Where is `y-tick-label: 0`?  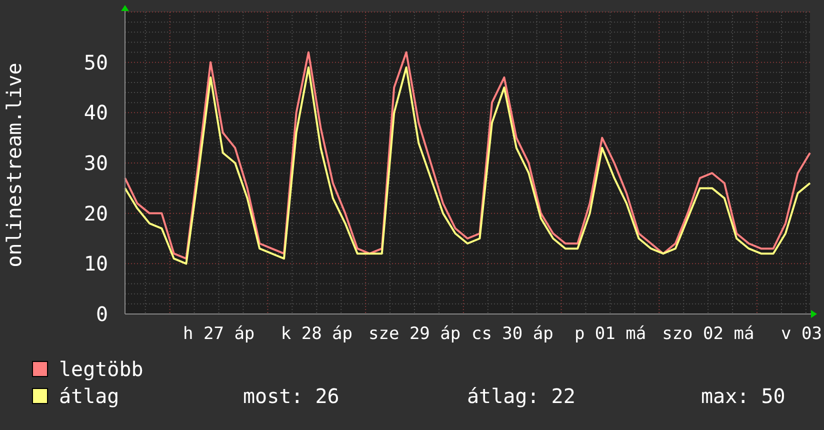
y-tick-label: 0 is located at coordinates (102, 314).